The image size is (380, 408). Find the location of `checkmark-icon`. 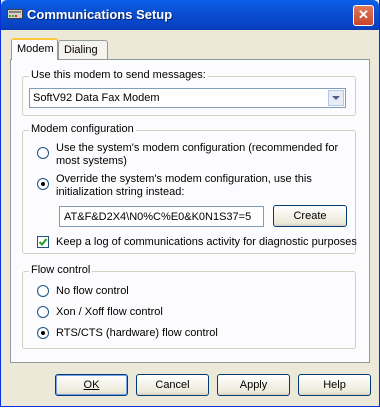

checkmark-icon is located at coordinates (43, 242).